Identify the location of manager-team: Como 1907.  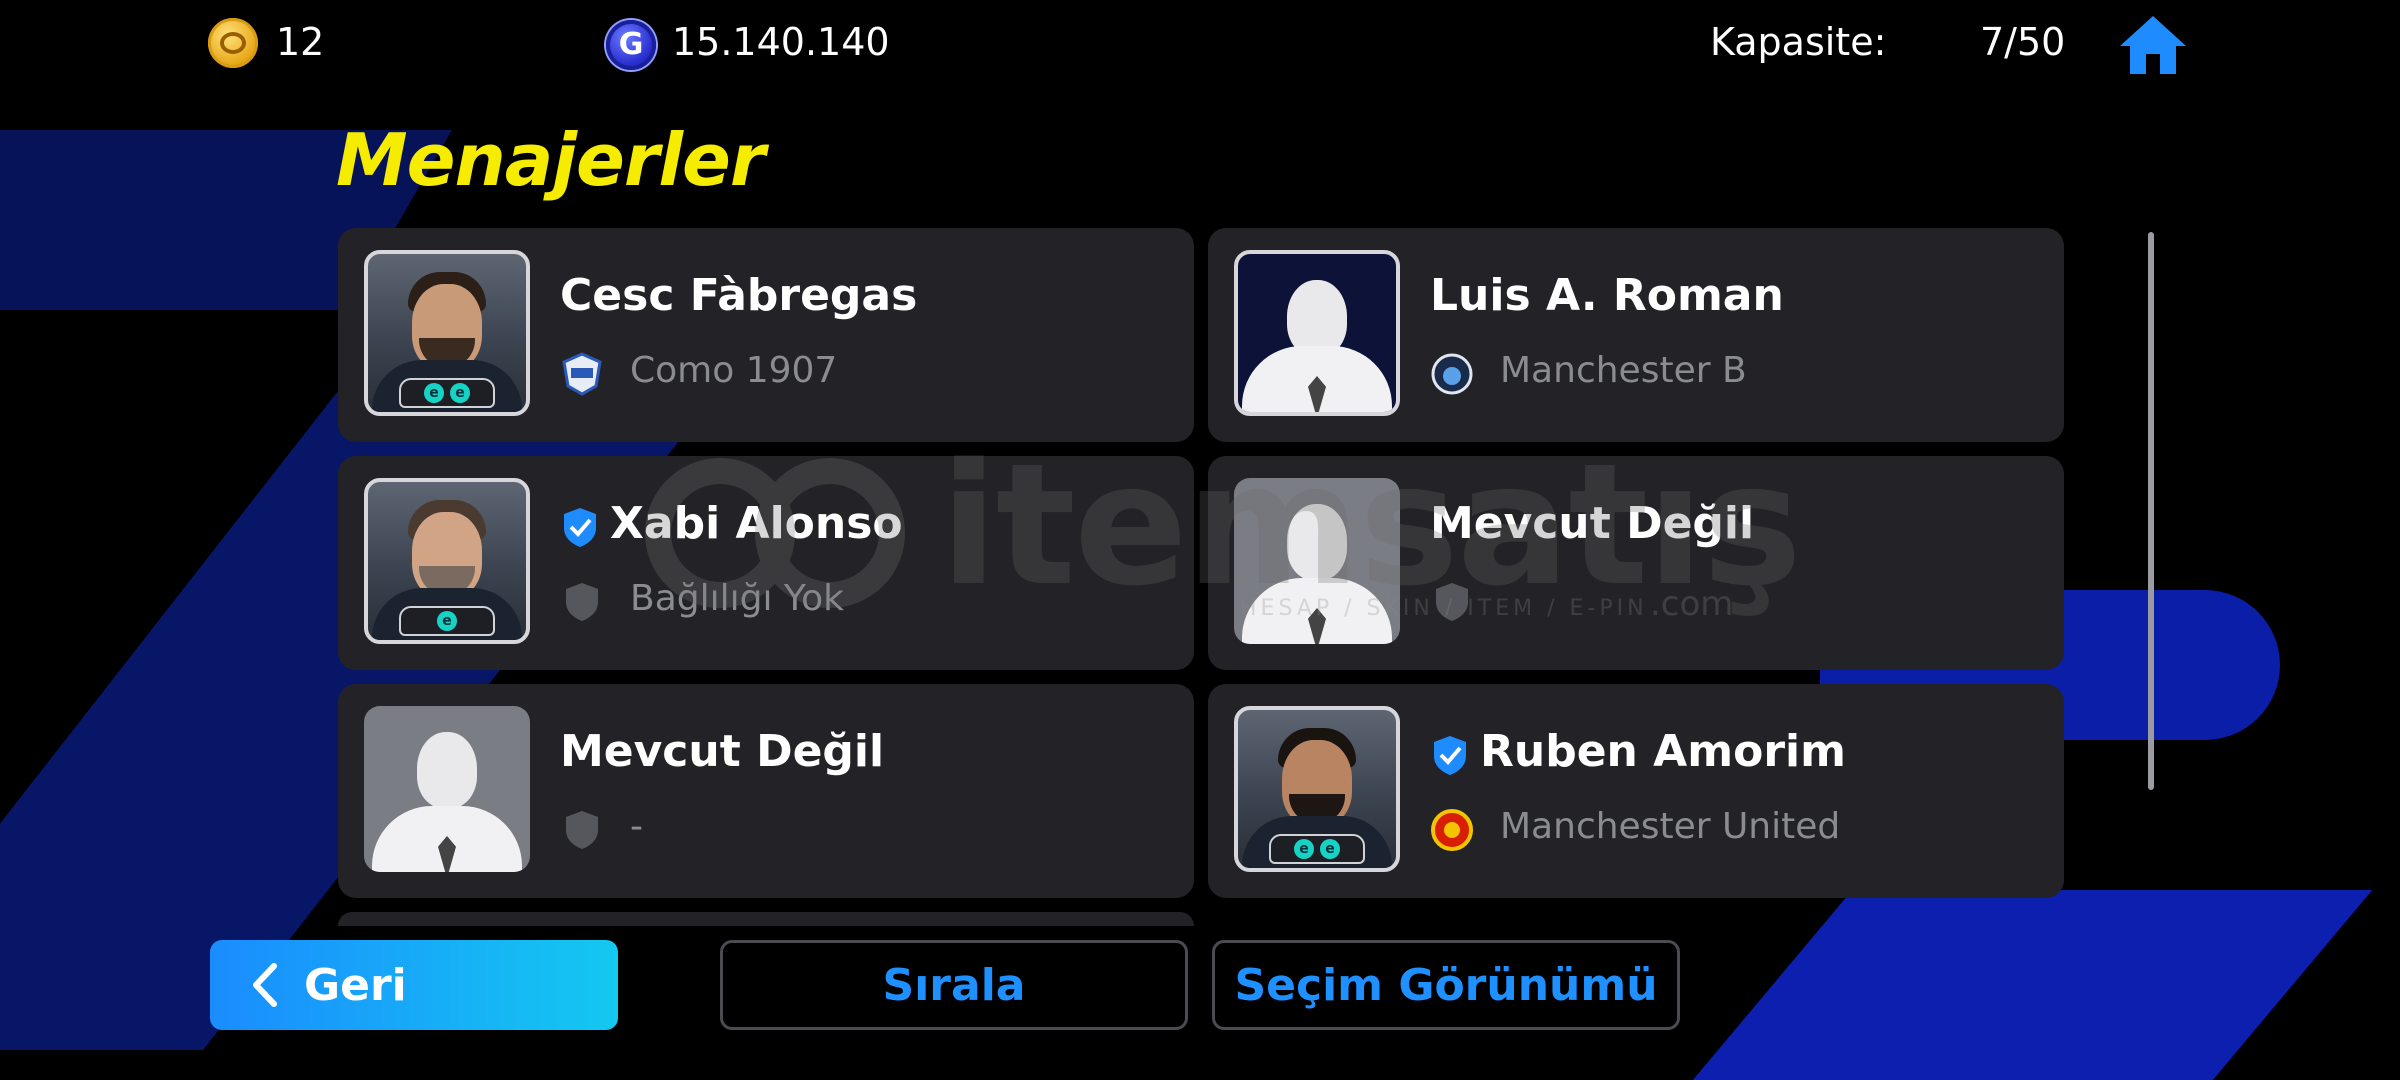
(734, 370).